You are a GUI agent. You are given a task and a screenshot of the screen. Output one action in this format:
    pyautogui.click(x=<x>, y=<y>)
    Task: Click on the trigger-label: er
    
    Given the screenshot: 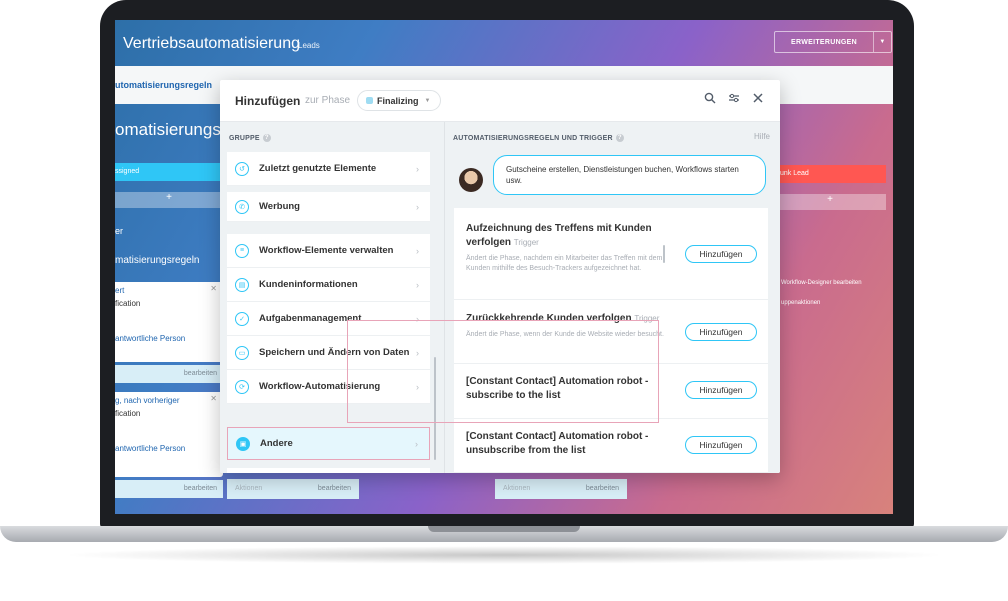 What is the action you would take?
    pyautogui.click(x=119, y=231)
    